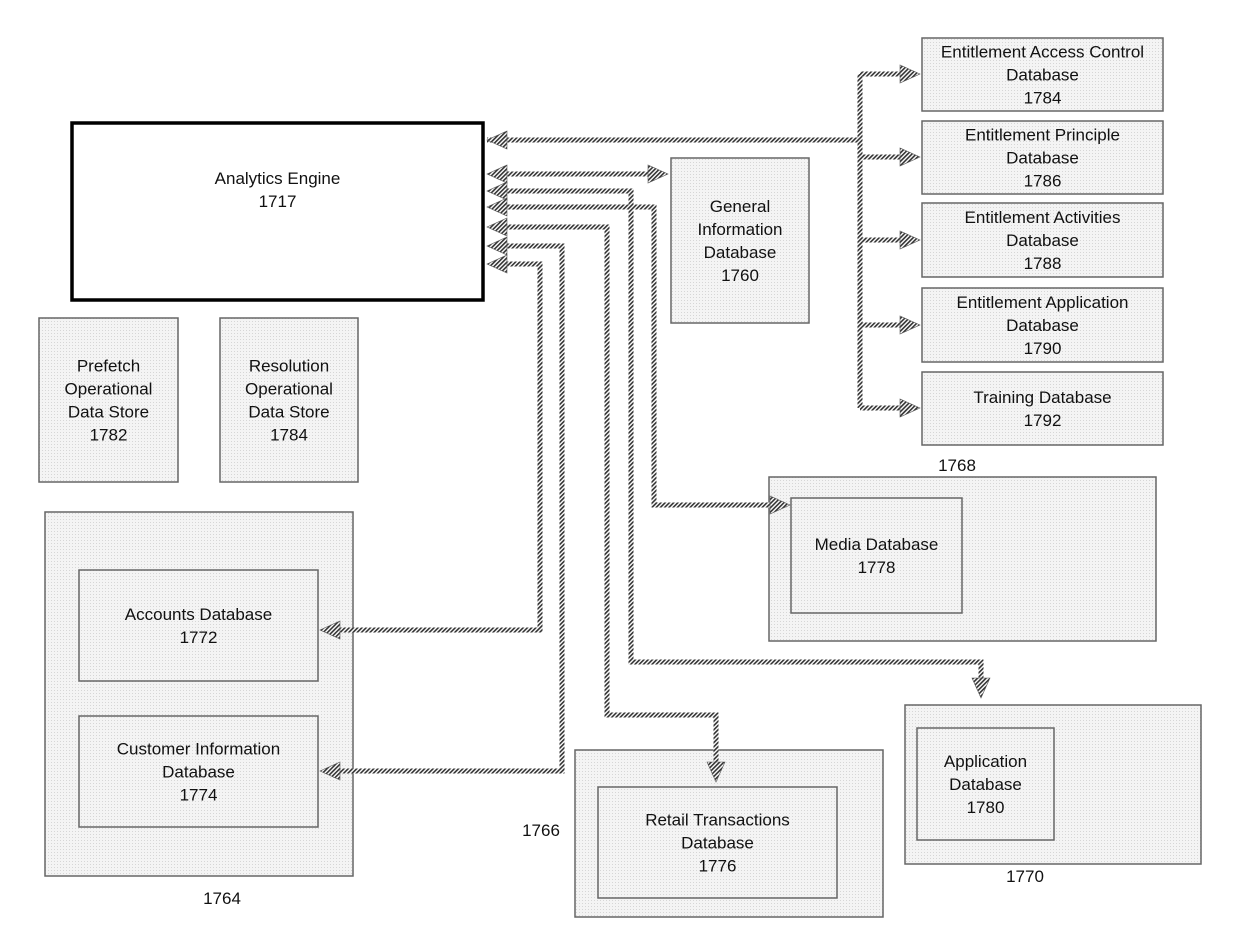 The image size is (1240, 949). I want to click on node-label-line: 1788, so click(1043, 263).